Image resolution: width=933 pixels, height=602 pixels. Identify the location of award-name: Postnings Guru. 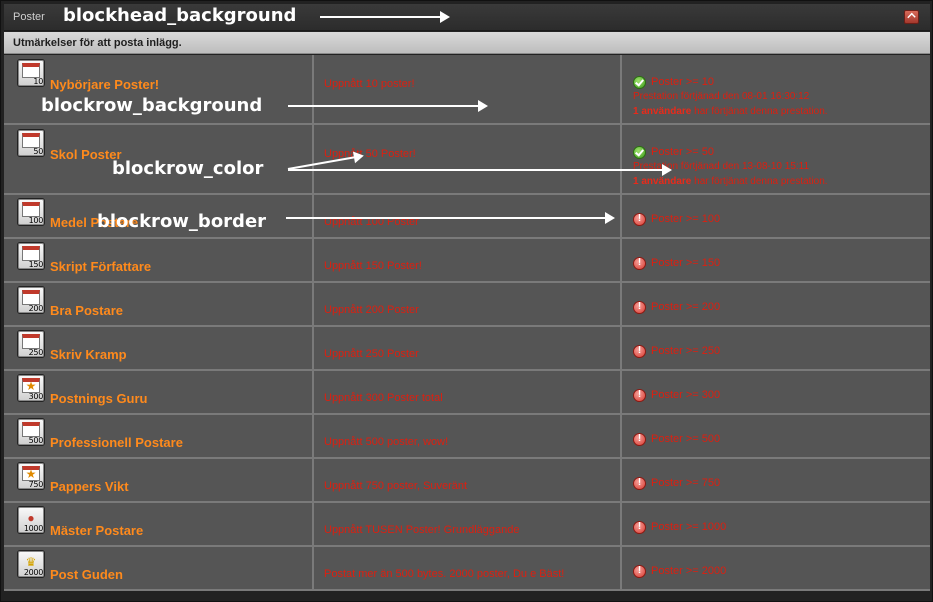
(99, 398).